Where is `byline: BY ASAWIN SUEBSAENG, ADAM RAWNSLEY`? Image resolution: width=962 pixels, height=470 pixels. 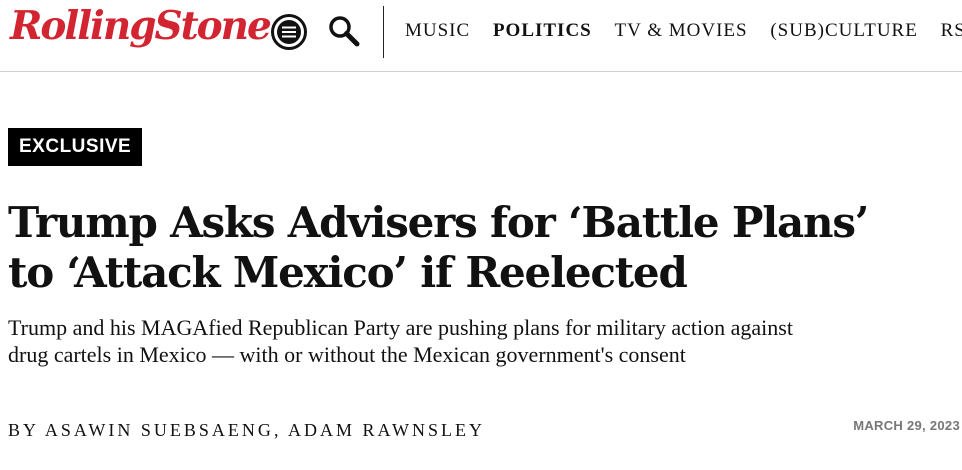
byline: BY ASAWIN SUEBSAENG, ADAM RAWNSLEY is located at coordinates (246, 430).